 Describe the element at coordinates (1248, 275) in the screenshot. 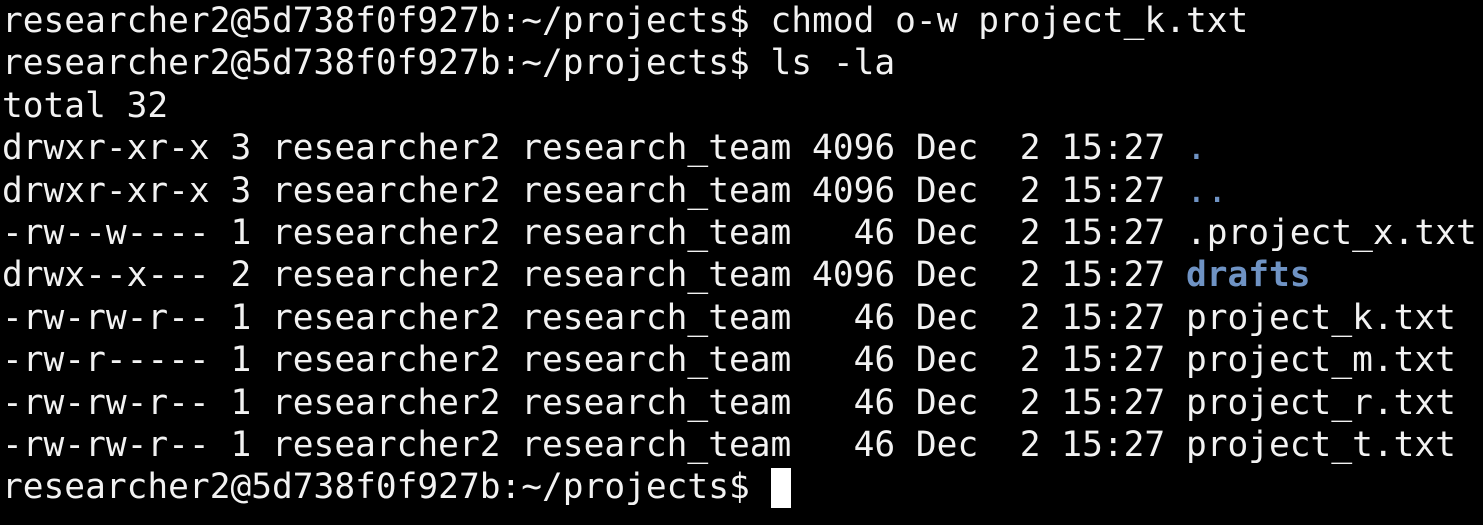

I see `listing-row-name: drafts` at that location.